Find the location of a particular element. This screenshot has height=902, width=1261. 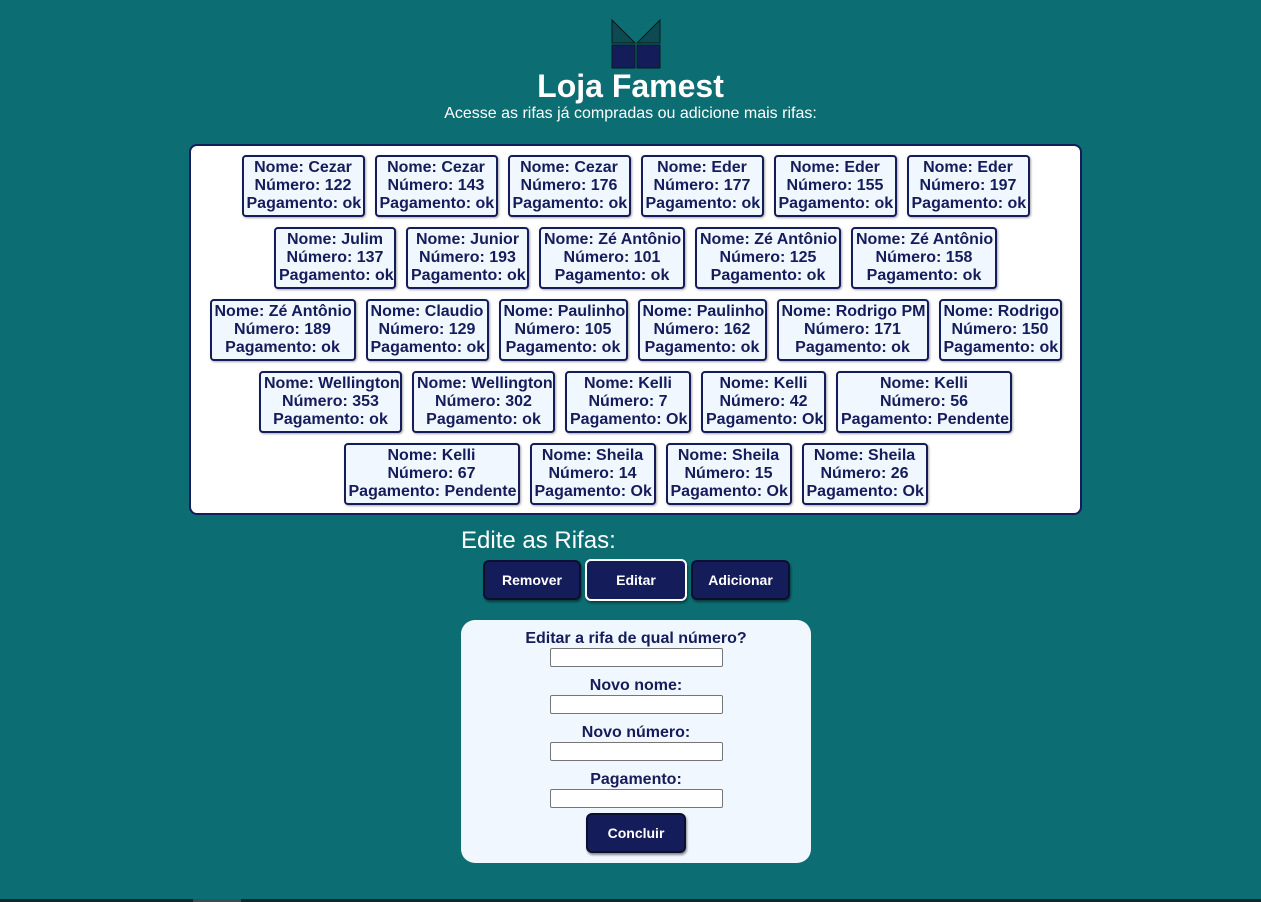

raffle-number: Número: 162 is located at coordinates (702, 329).